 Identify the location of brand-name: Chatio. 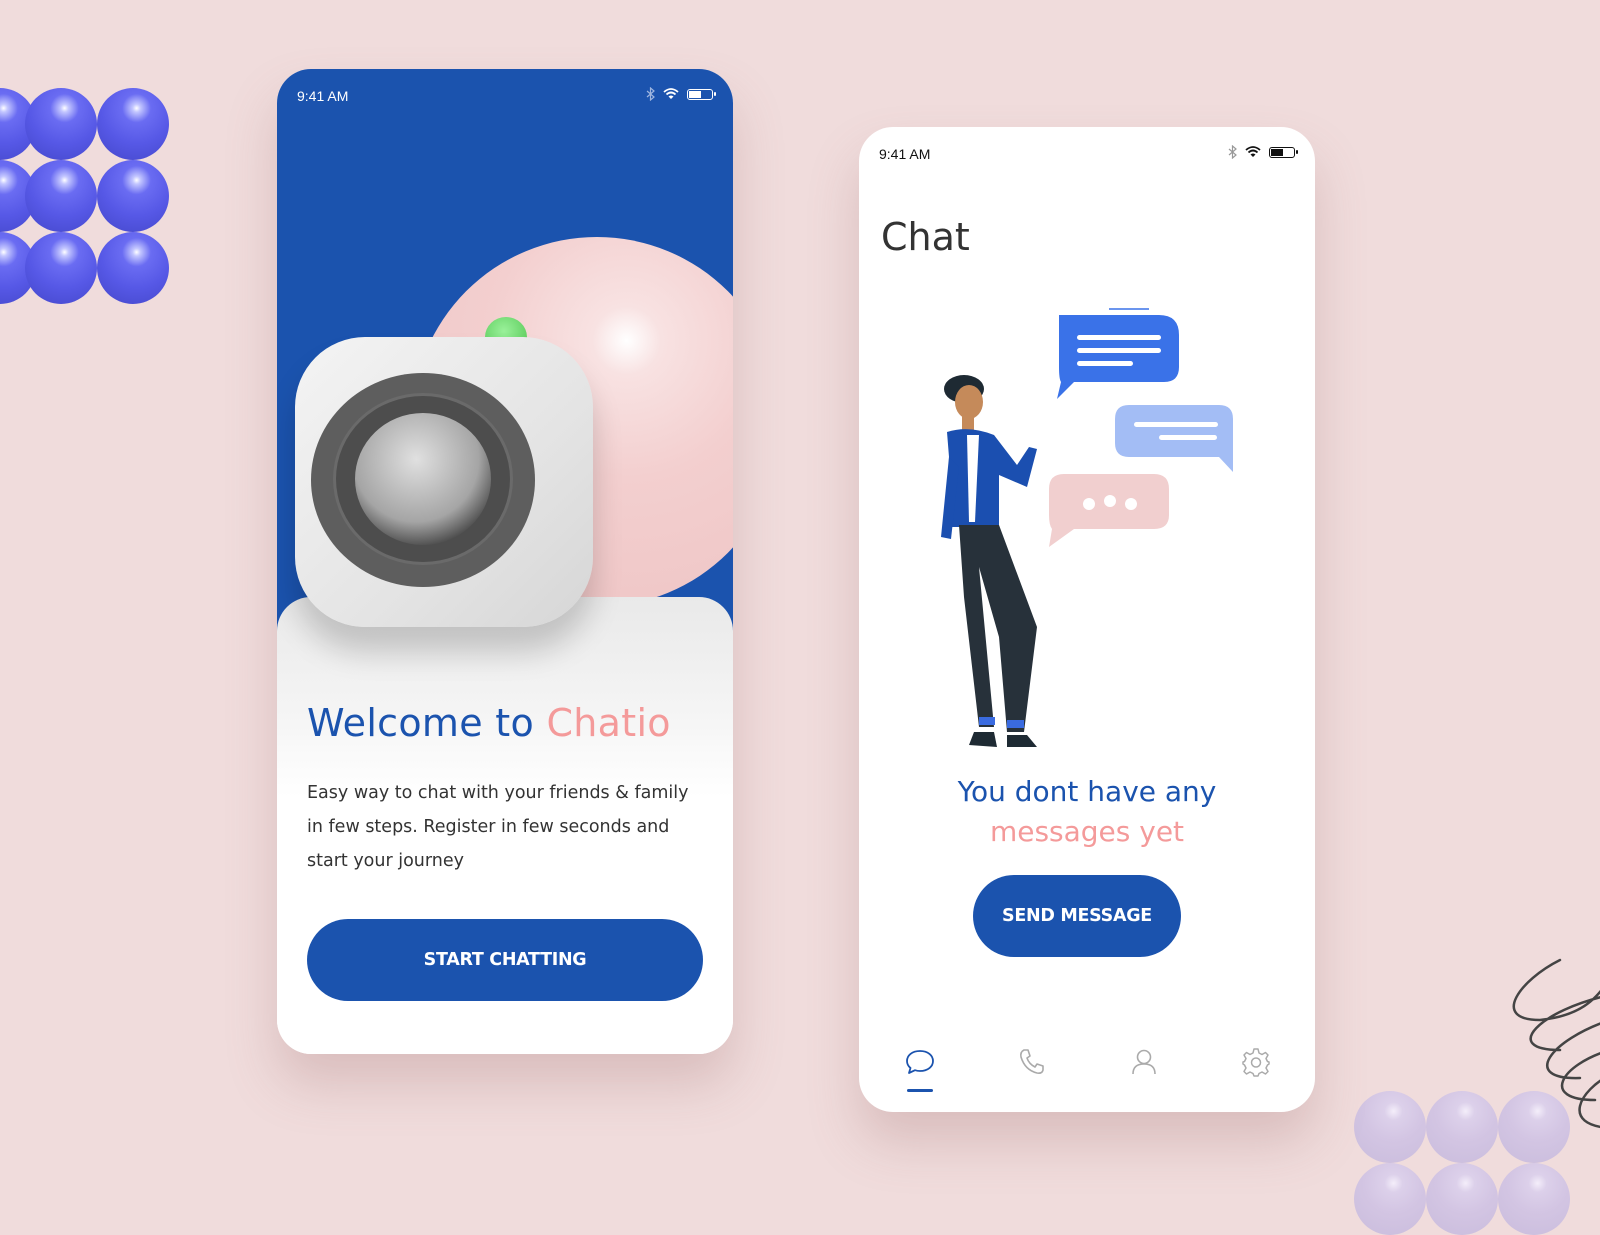
(608, 723).